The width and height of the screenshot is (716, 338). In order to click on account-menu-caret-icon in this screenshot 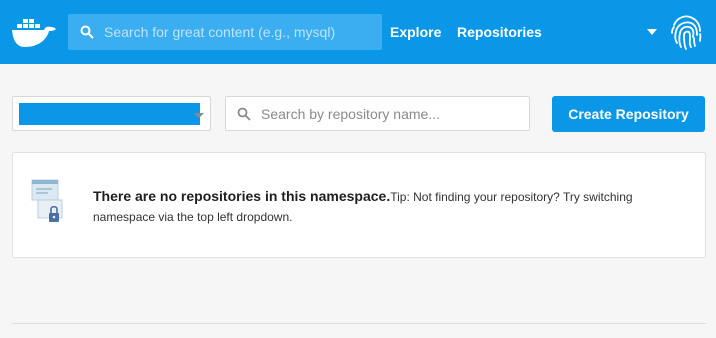, I will do `click(652, 32)`.